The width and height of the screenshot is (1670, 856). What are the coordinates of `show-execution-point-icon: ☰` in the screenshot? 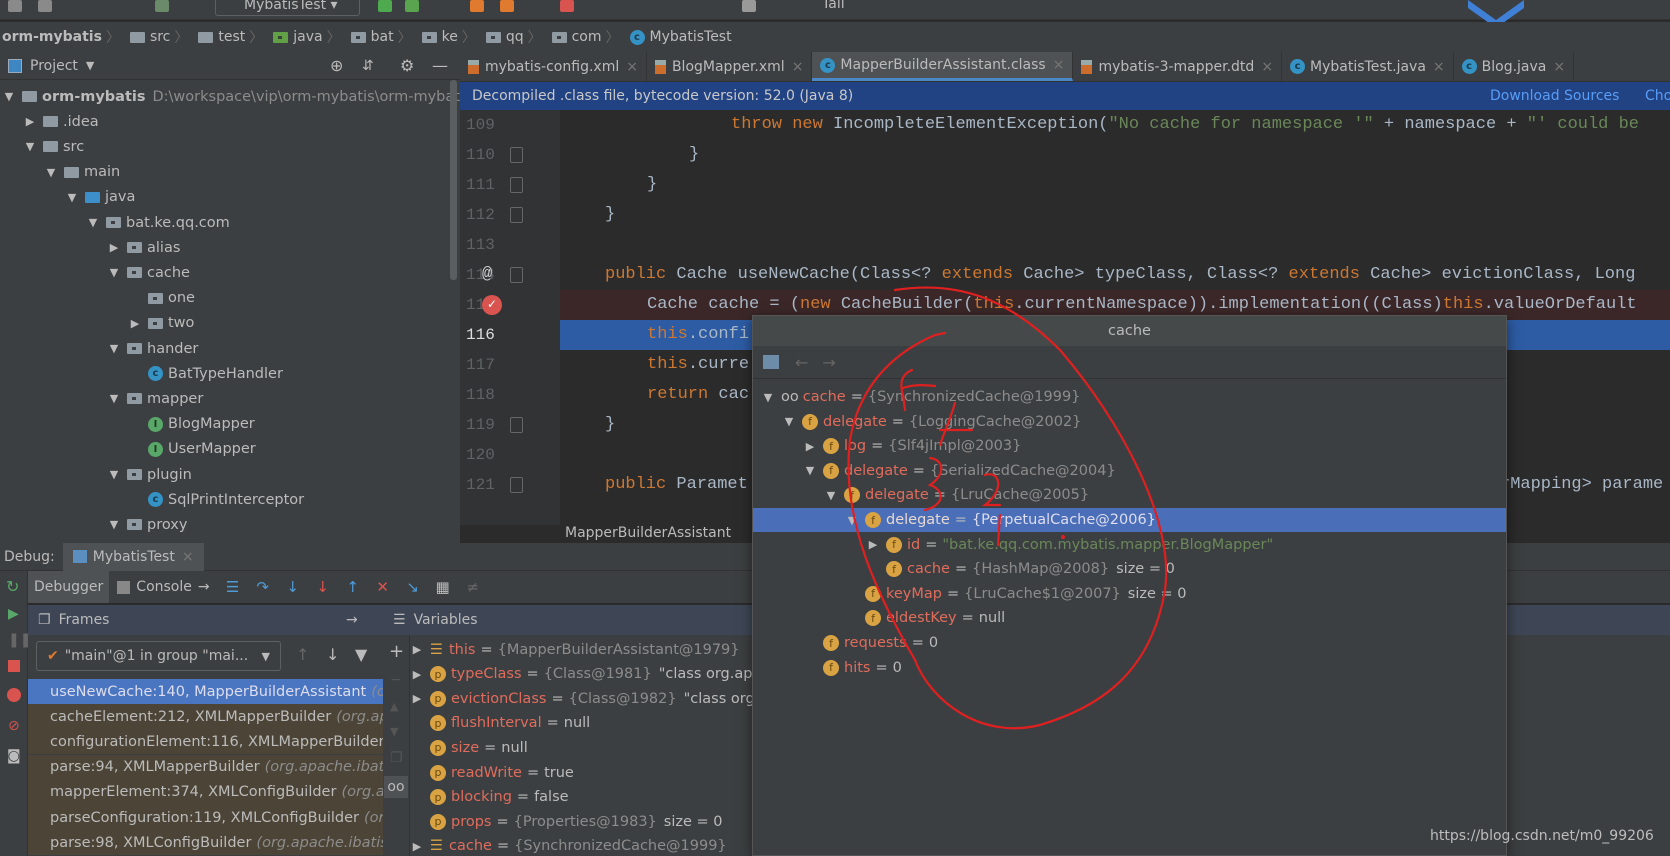 It's located at (233, 587).